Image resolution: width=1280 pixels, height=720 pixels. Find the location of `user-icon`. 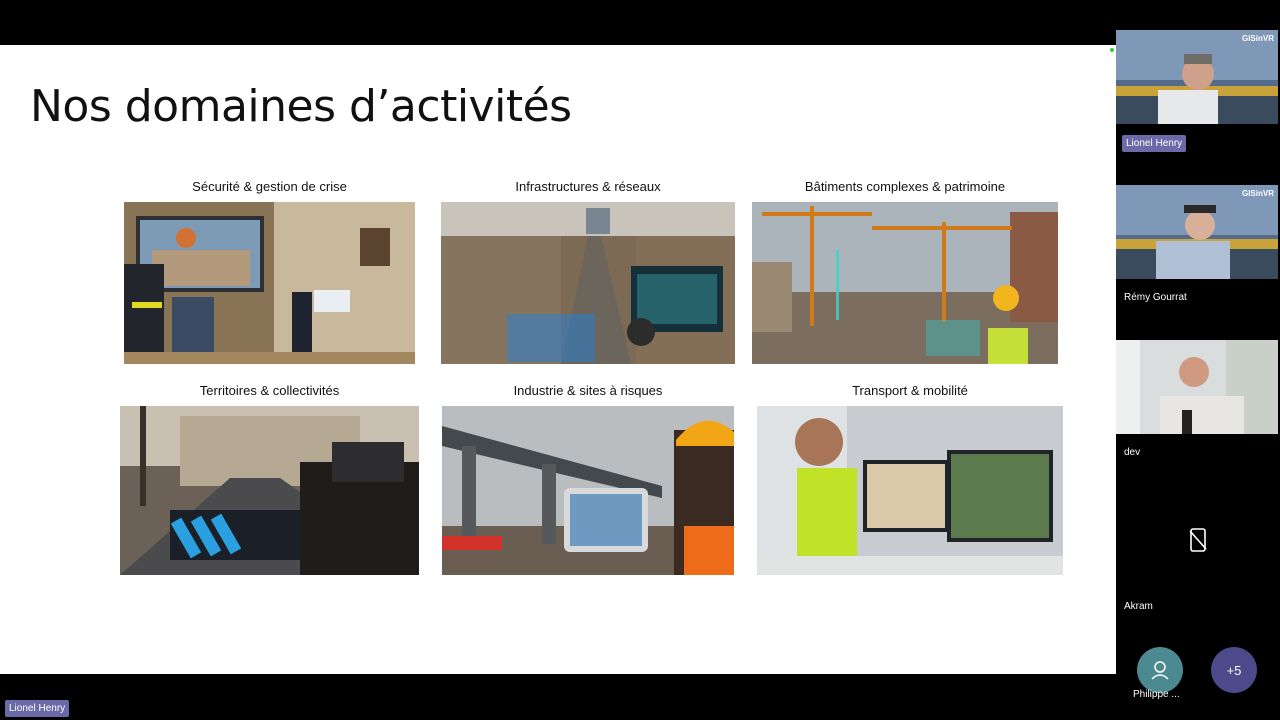

user-icon is located at coordinates (1160, 670).